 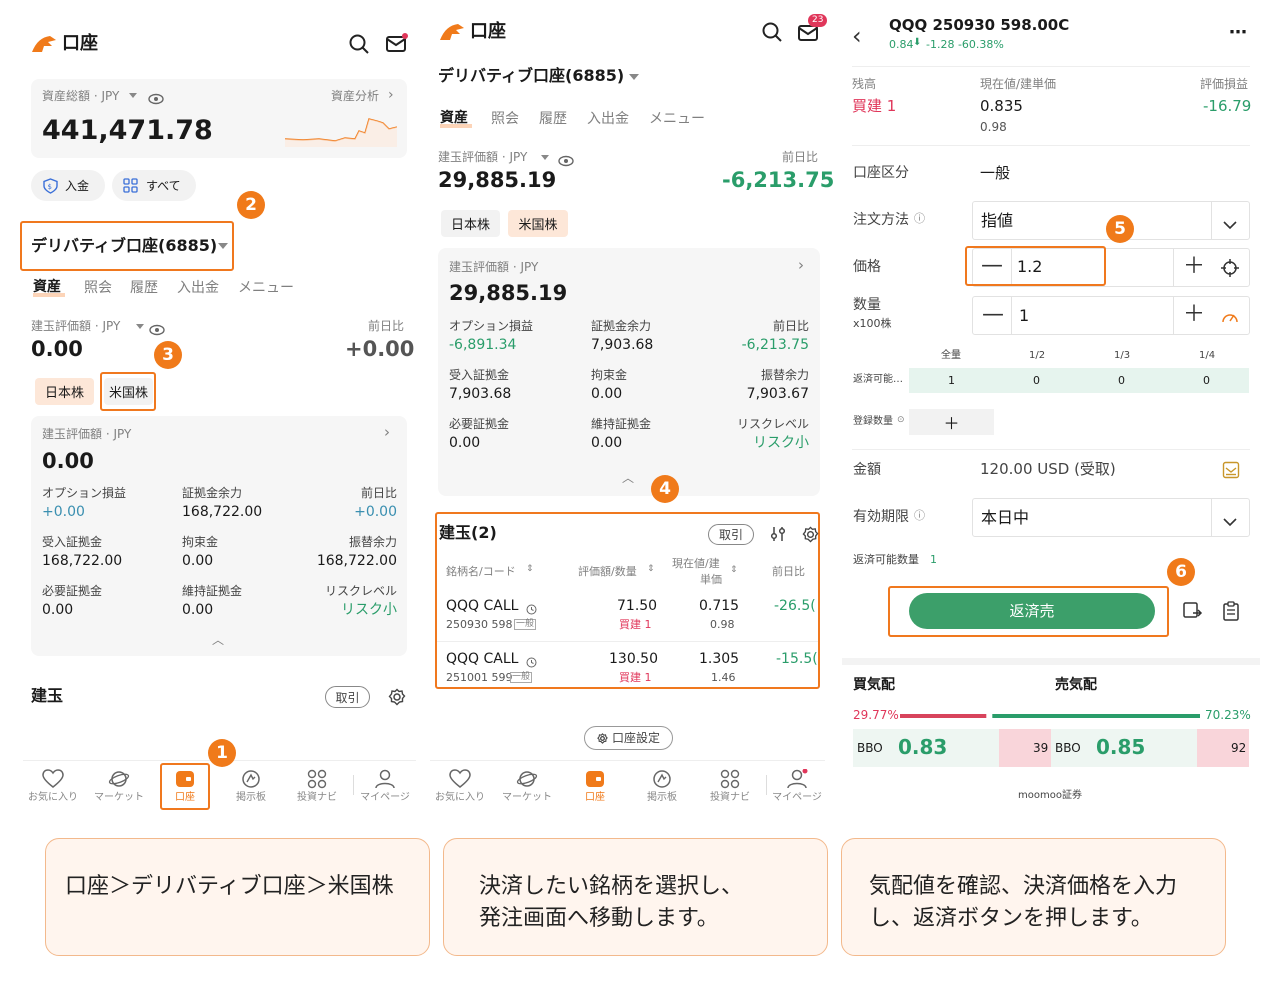 What do you see at coordinates (154, 185) in the screenshot?
I see `all-button: すべて` at bounding box center [154, 185].